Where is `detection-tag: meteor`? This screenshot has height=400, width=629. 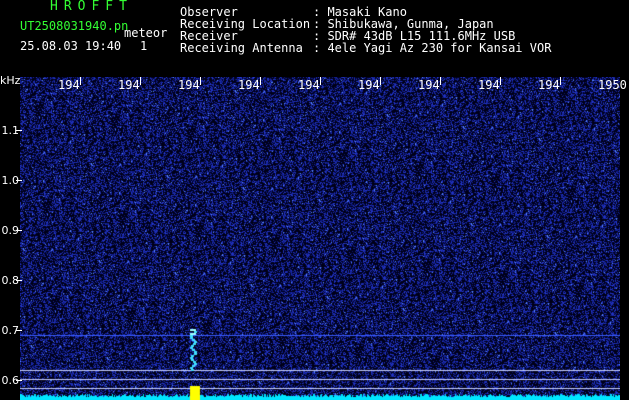 detection-tag: meteor is located at coordinates (146, 33).